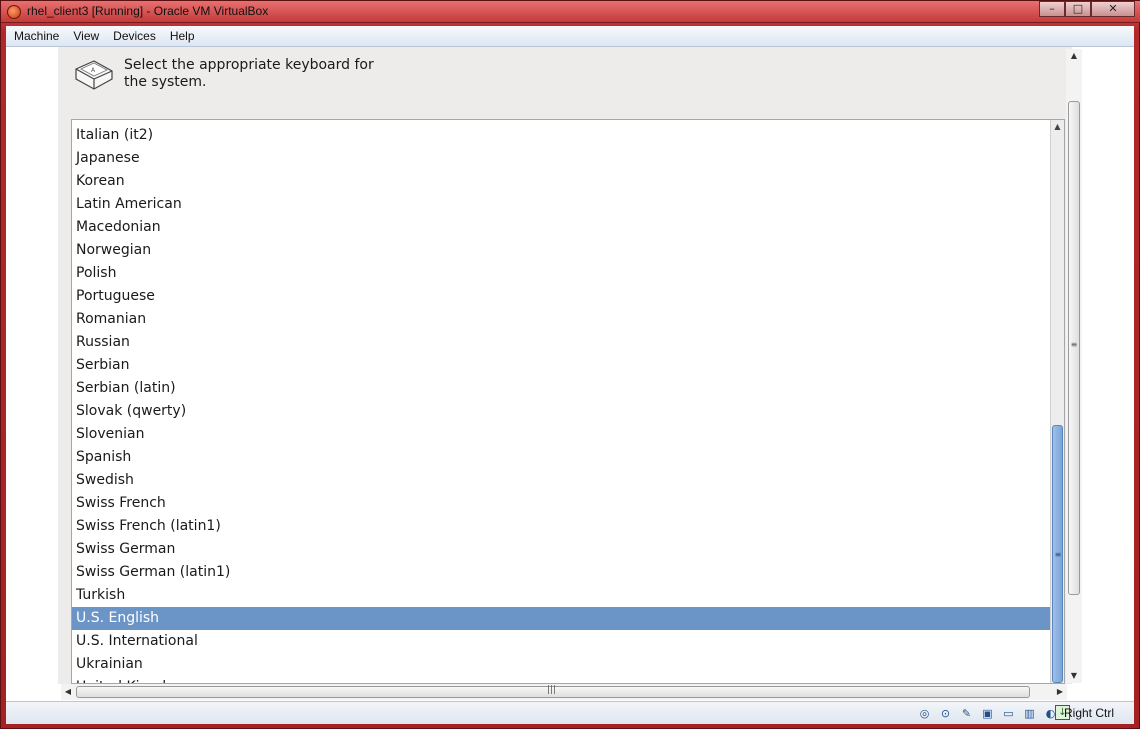  What do you see at coordinates (561, 365) in the screenshot?
I see `keyboard-layout-item: Serbian` at bounding box center [561, 365].